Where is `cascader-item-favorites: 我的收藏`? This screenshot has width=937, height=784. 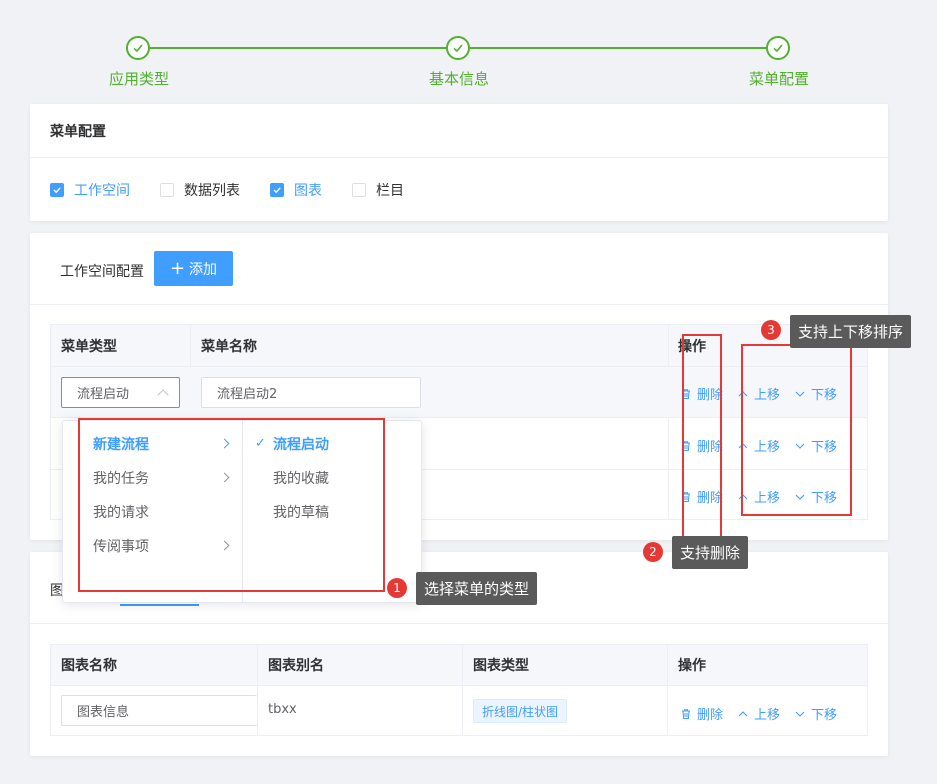
cascader-item-favorites: 我的收藏 is located at coordinates (333, 478).